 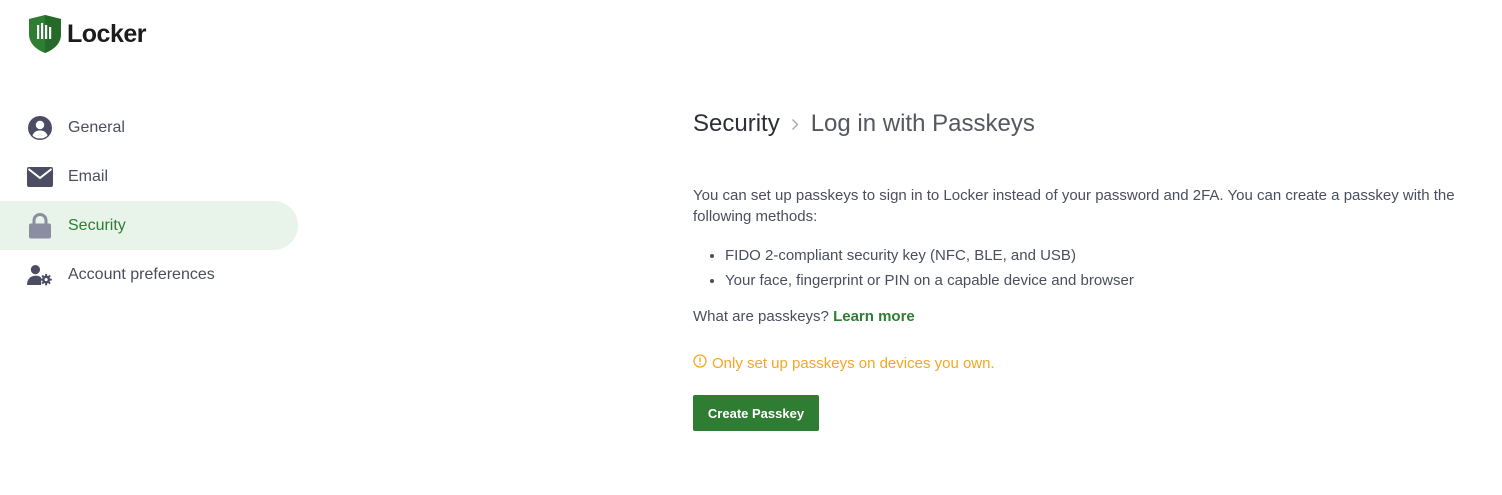 I want to click on warning-text: Only set up passkeys on devices you own., so click(x=853, y=363).